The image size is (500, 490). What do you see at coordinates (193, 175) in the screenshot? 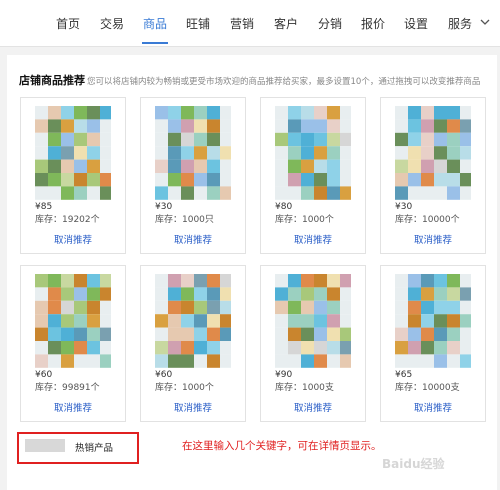
I see `product-card: ¥30 库存：1000只 取消推荐` at bounding box center [193, 175].